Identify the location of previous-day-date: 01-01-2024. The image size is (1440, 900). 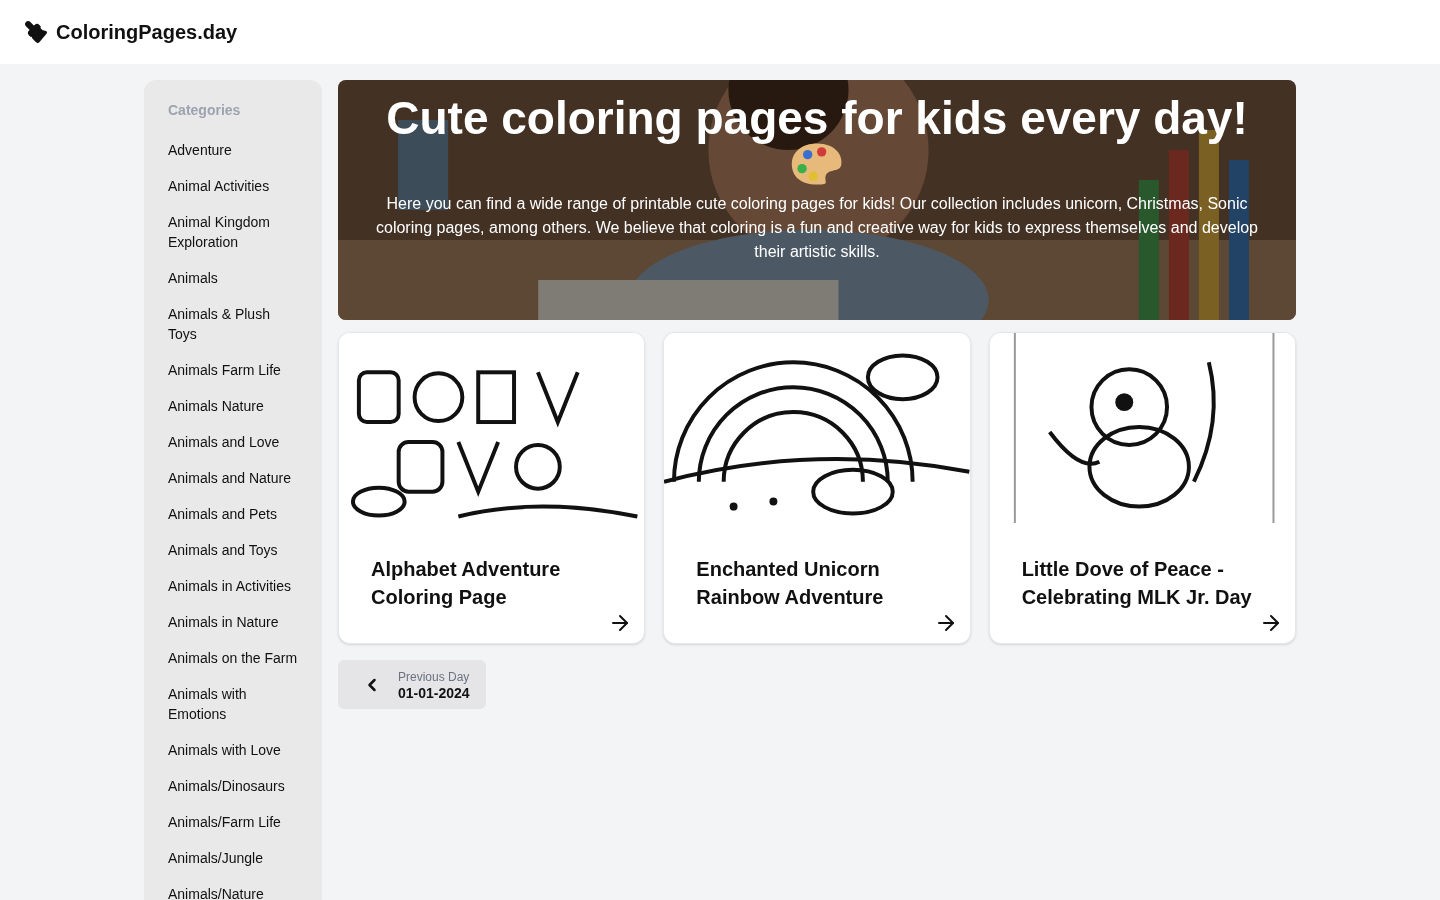
(434, 692).